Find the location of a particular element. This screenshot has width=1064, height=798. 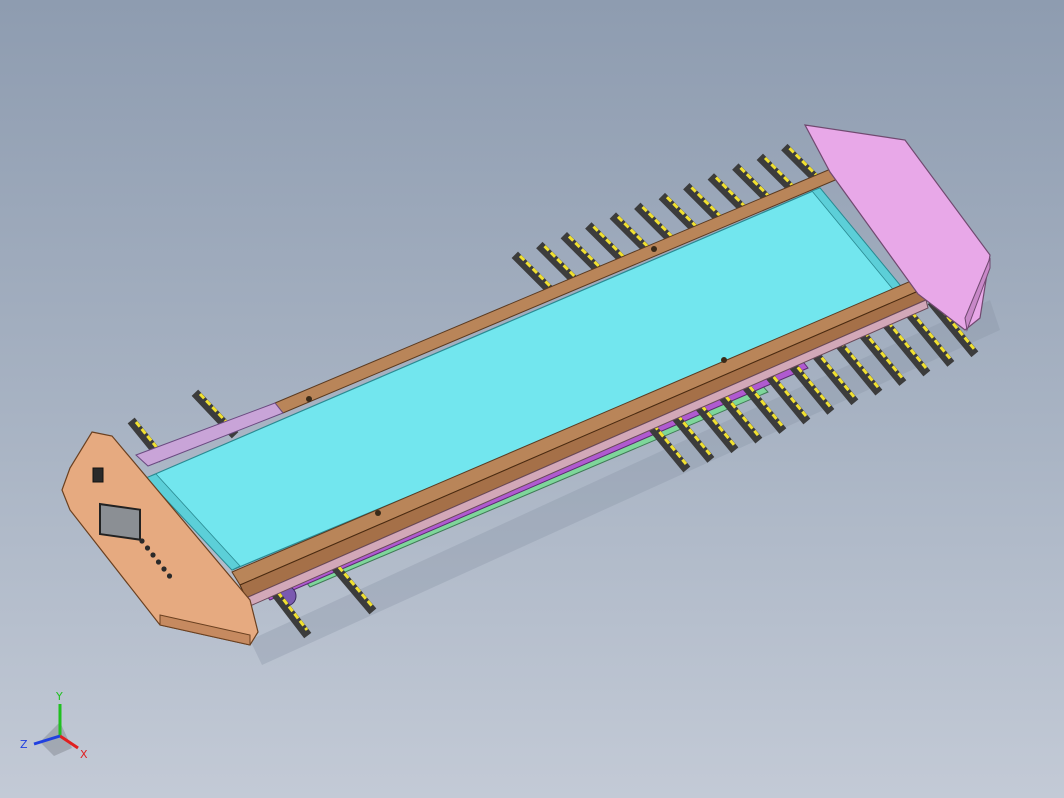

triad-y-label: Y is located at coordinates (59, 696).